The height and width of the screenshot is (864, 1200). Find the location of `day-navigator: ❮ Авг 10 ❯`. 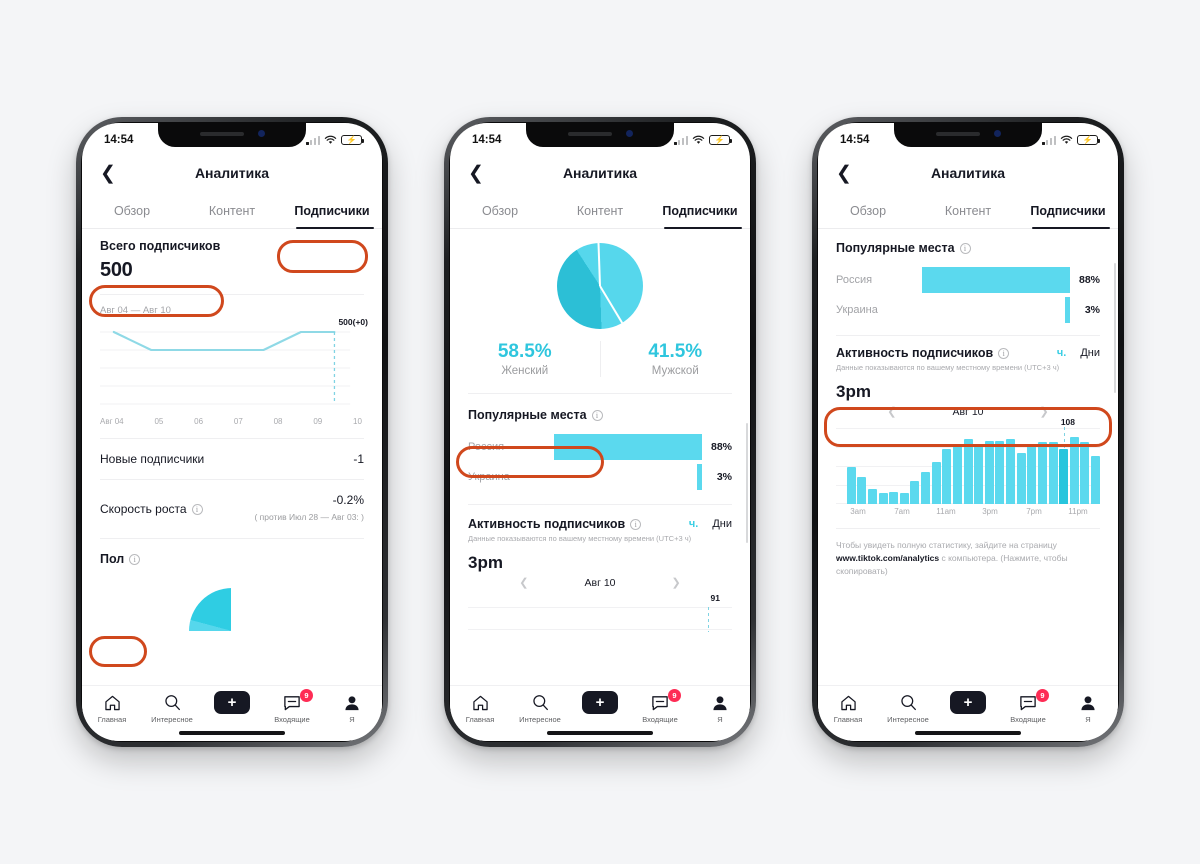

day-navigator: ❮ Авг 10 ❯ is located at coordinates (600, 583).